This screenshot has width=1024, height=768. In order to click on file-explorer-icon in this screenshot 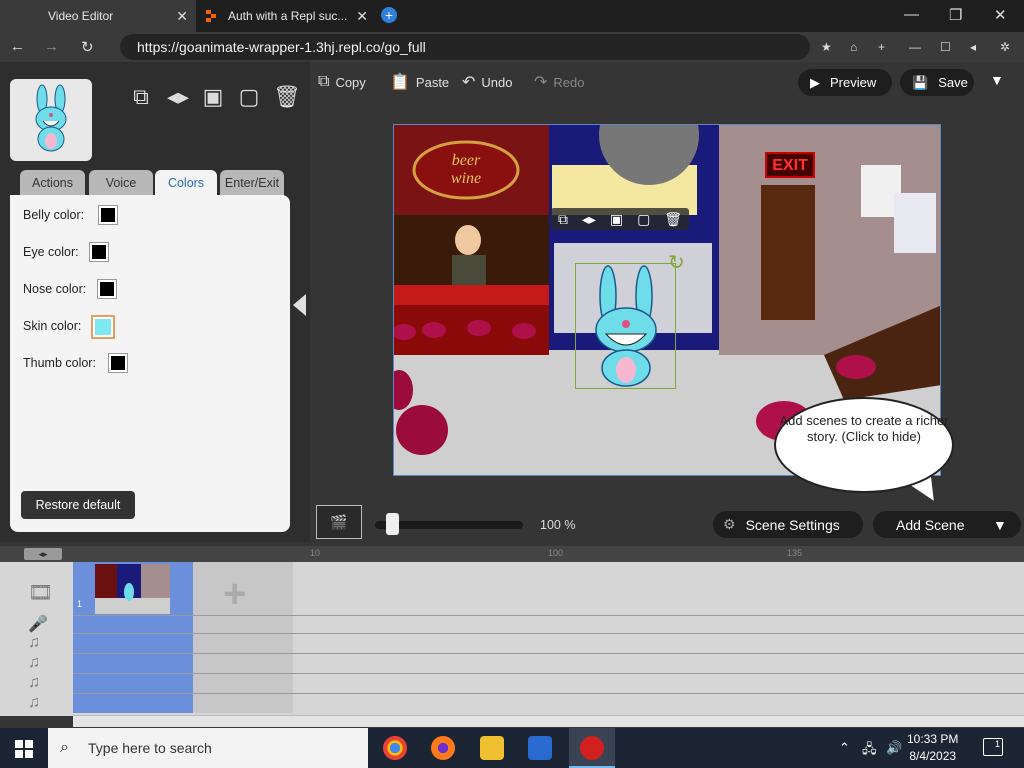, I will do `click(492, 748)`.